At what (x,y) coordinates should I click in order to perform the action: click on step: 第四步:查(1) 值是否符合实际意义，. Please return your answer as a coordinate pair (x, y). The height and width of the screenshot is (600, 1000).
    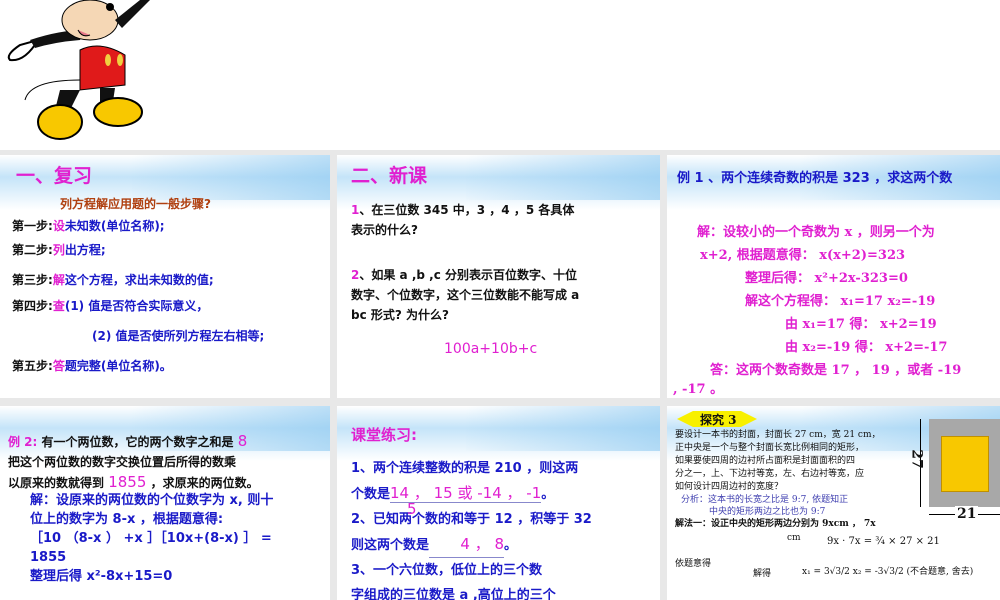
    Looking at the image, I should click on (110, 306).